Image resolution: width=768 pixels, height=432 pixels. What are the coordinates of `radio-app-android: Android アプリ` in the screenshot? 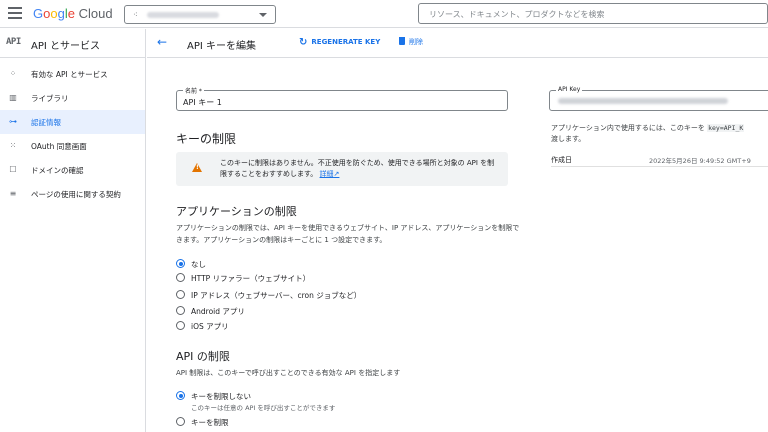 It's located at (346, 310).